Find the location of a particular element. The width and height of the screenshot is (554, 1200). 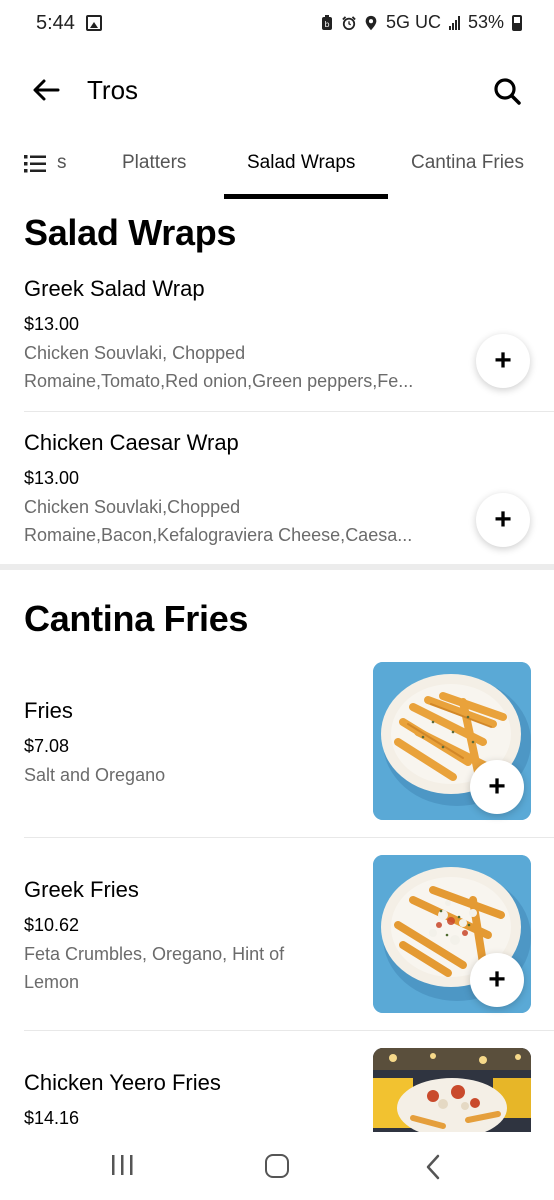

nav-back-icon is located at coordinates (433, 1167).